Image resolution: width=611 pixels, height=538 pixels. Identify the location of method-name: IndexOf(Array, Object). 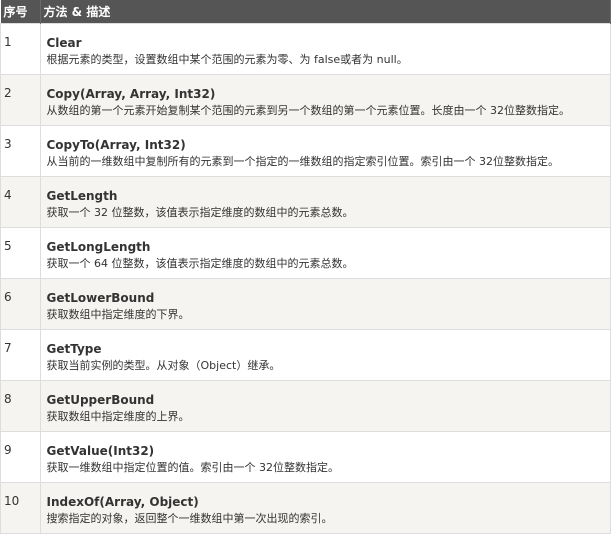
(122, 502).